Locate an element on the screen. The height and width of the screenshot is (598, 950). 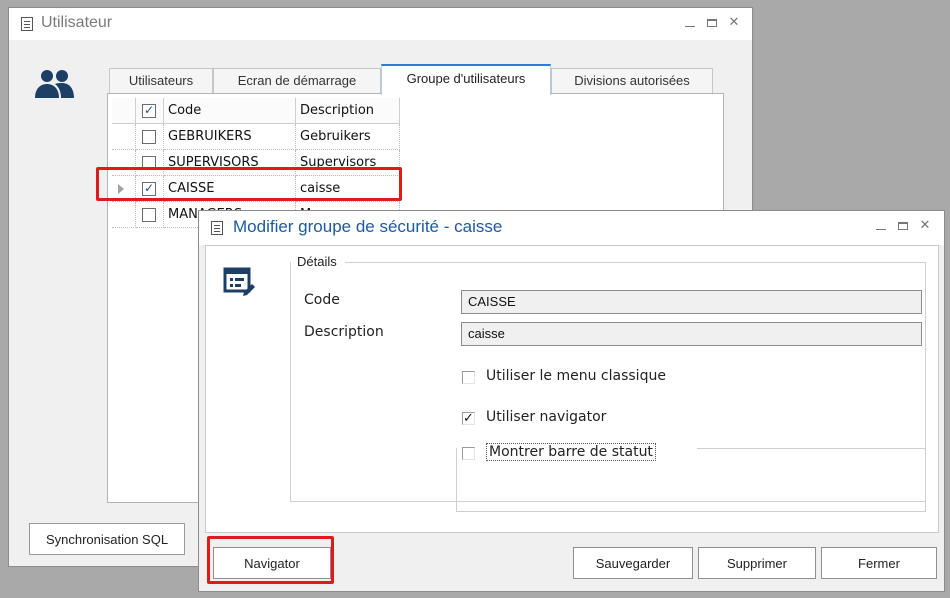
close-button: Fermer is located at coordinates (879, 563).